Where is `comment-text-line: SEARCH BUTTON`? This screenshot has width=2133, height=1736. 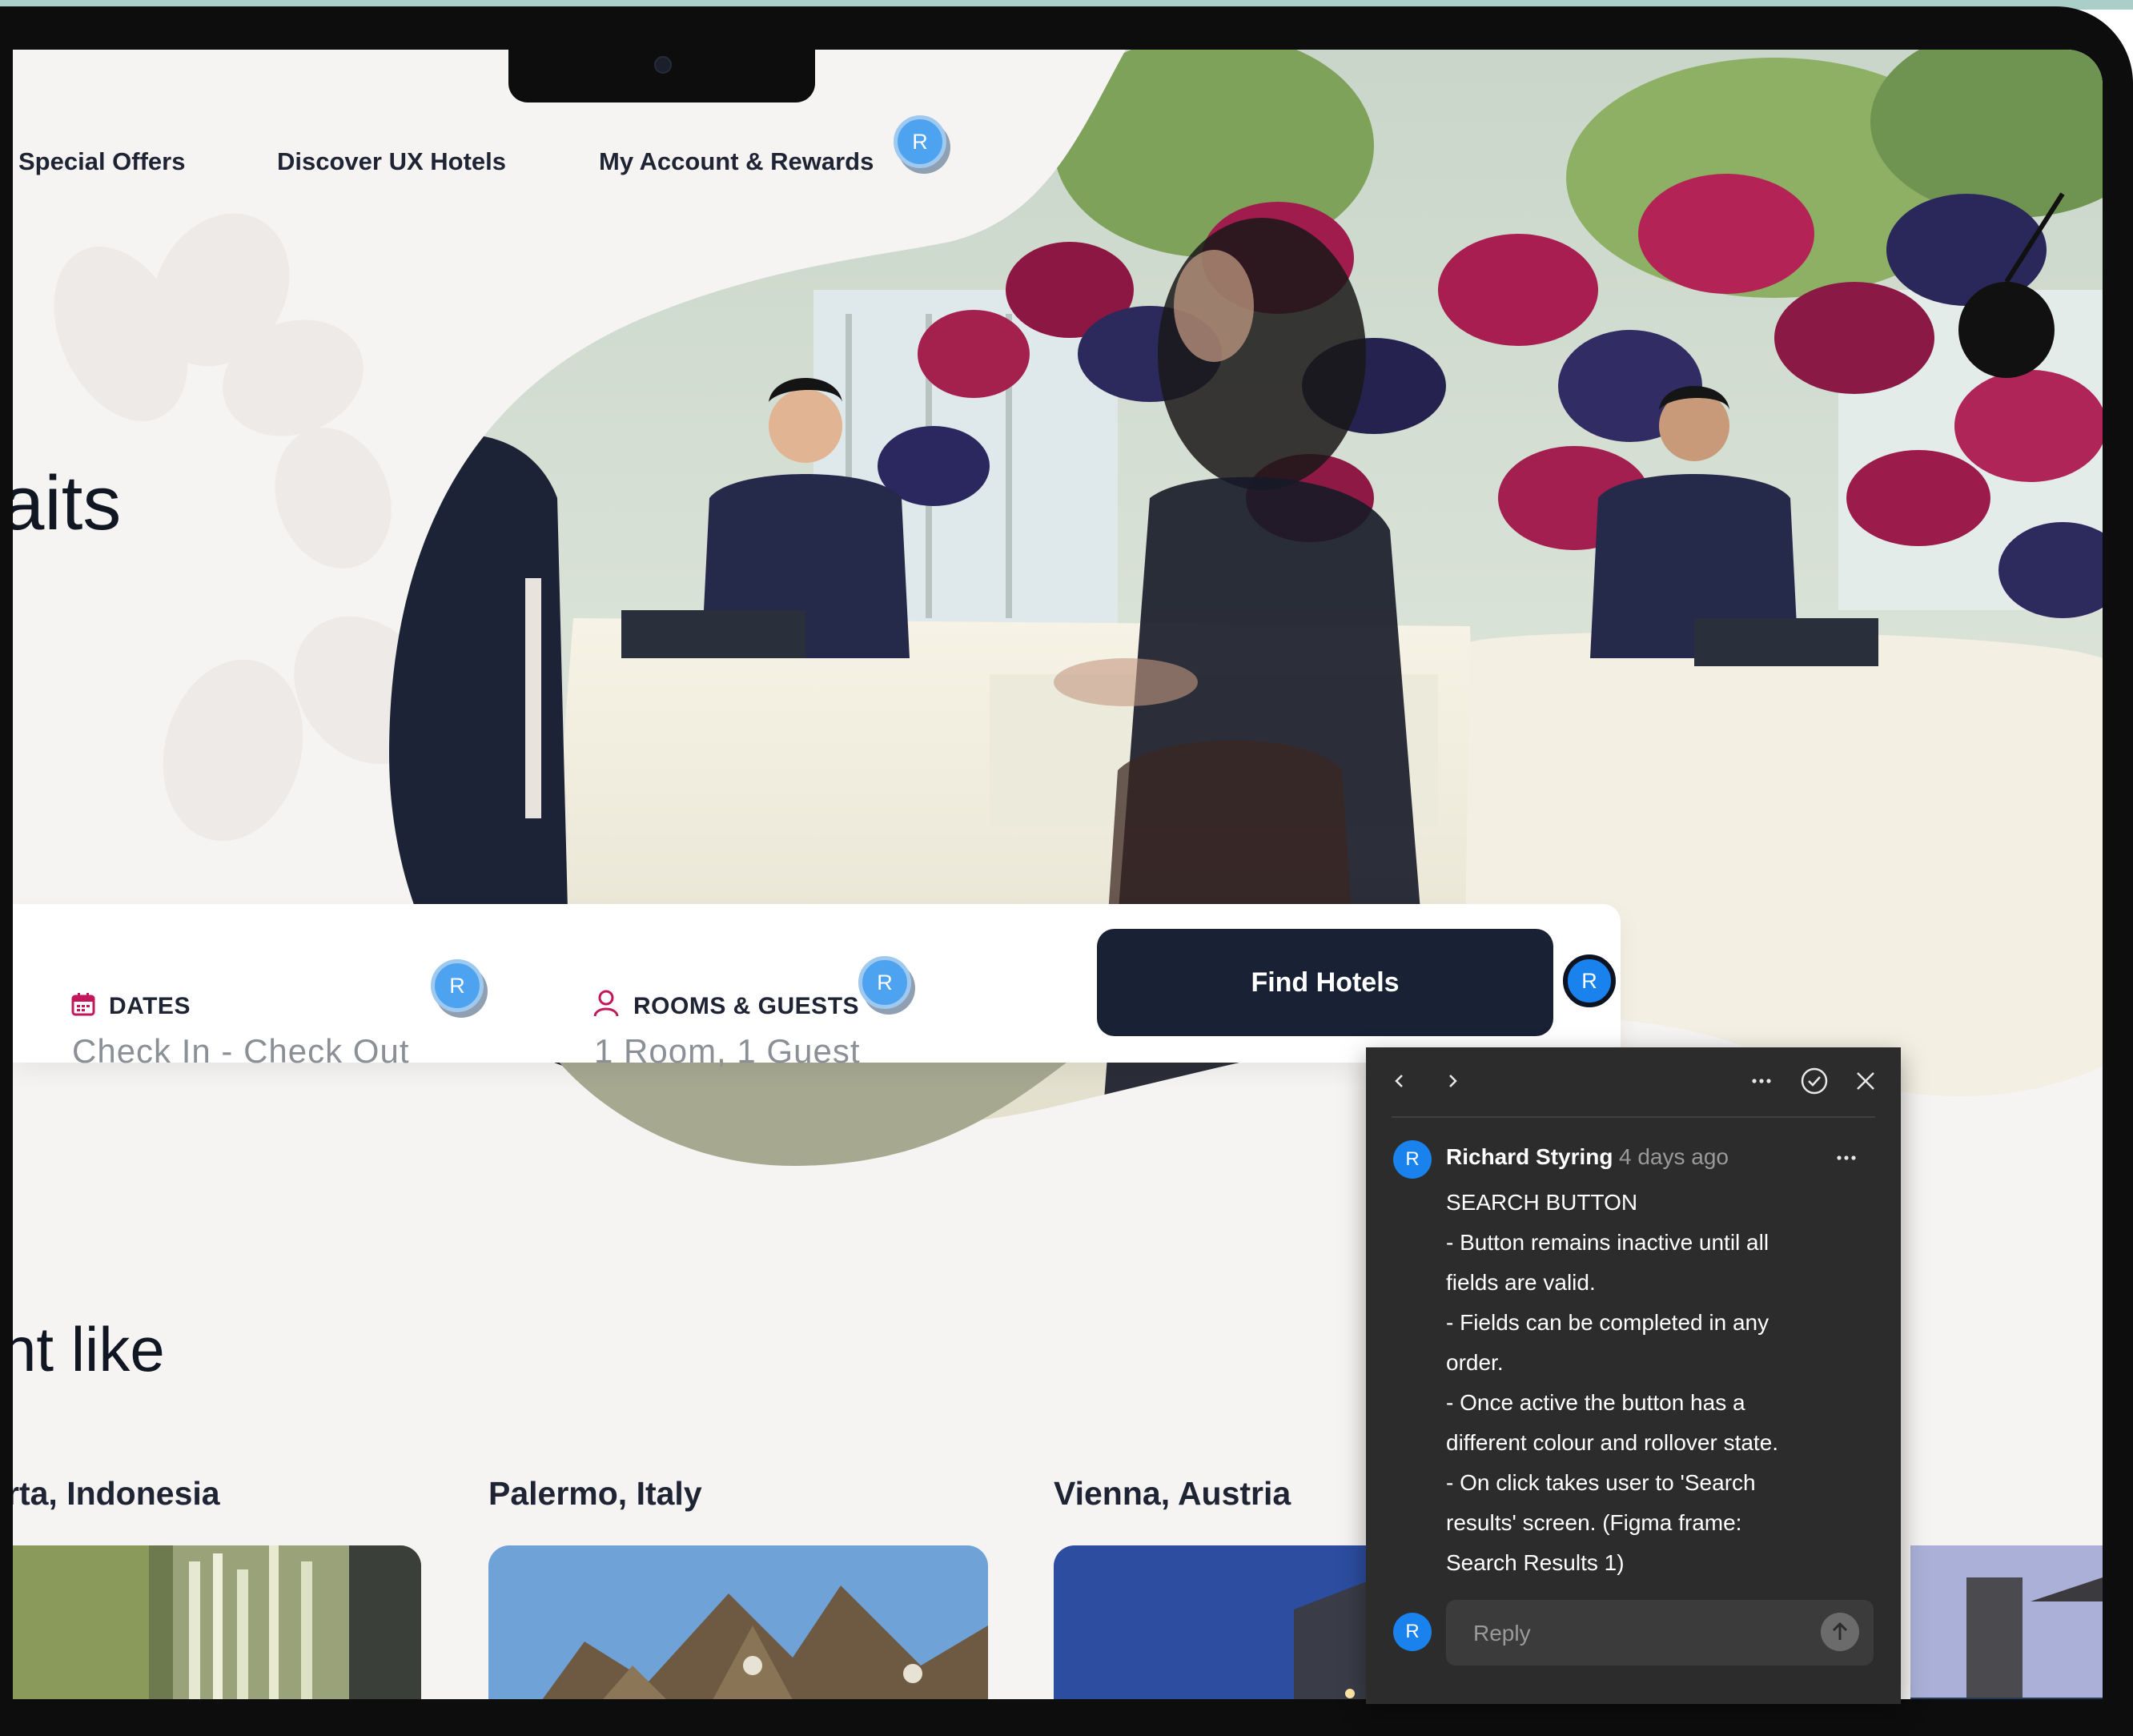
comment-text-line: SEARCH BUTTON is located at coordinates (1542, 1203).